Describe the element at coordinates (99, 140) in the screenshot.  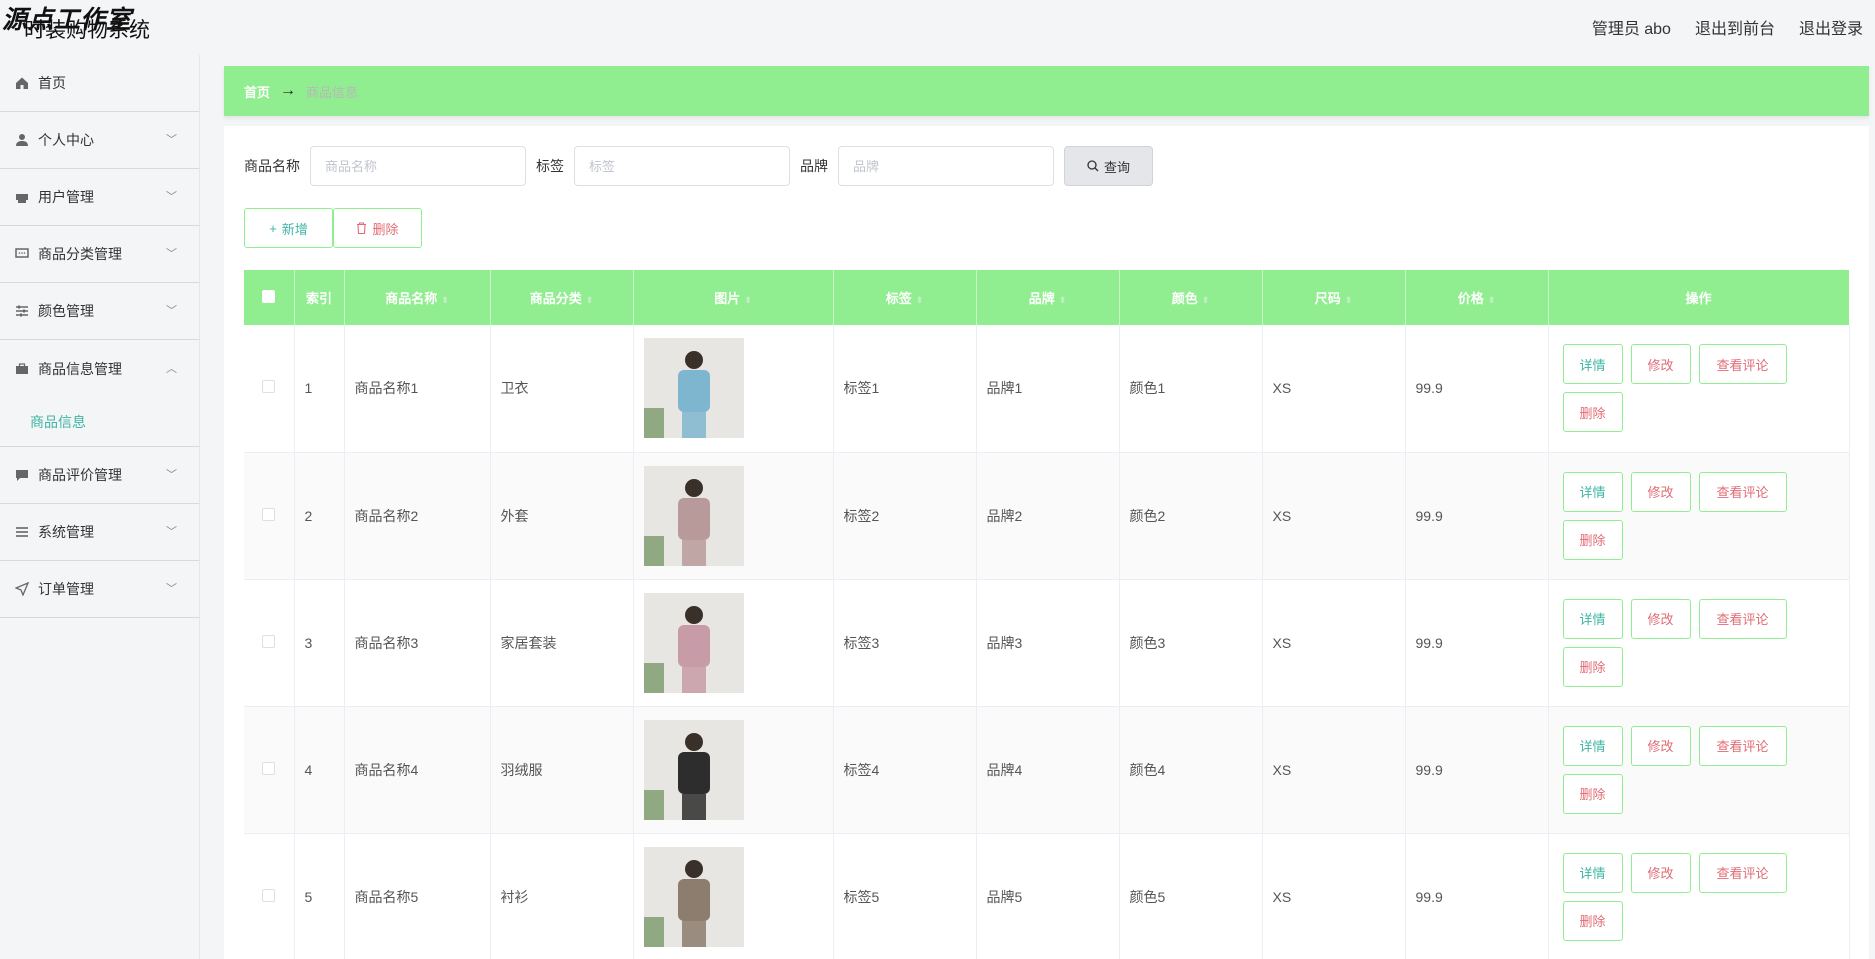
I see `sidebar-item-personal: 个人中心 ﹀` at that location.